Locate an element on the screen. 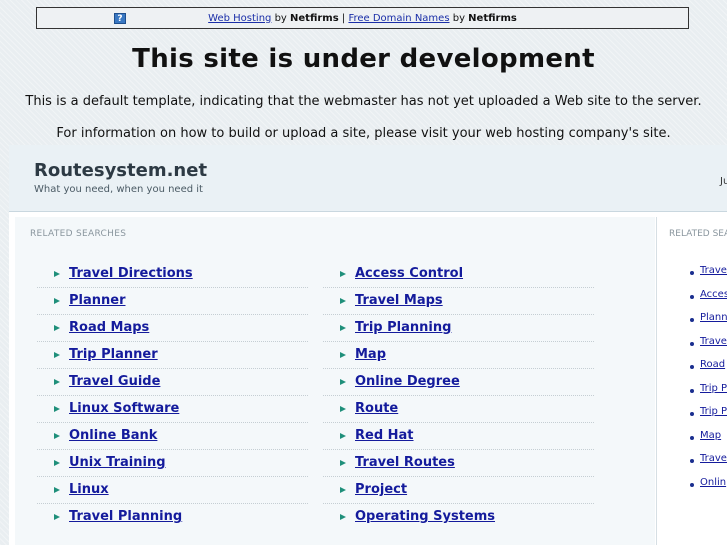  related-search-link: Unix Training is located at coordinates (117, 462).